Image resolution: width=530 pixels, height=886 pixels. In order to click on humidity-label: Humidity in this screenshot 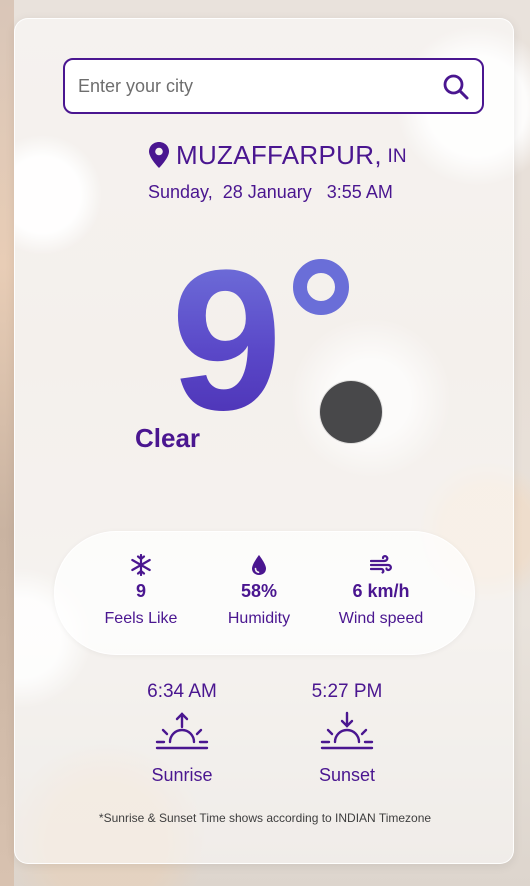, I will do `click(259, 618)`.